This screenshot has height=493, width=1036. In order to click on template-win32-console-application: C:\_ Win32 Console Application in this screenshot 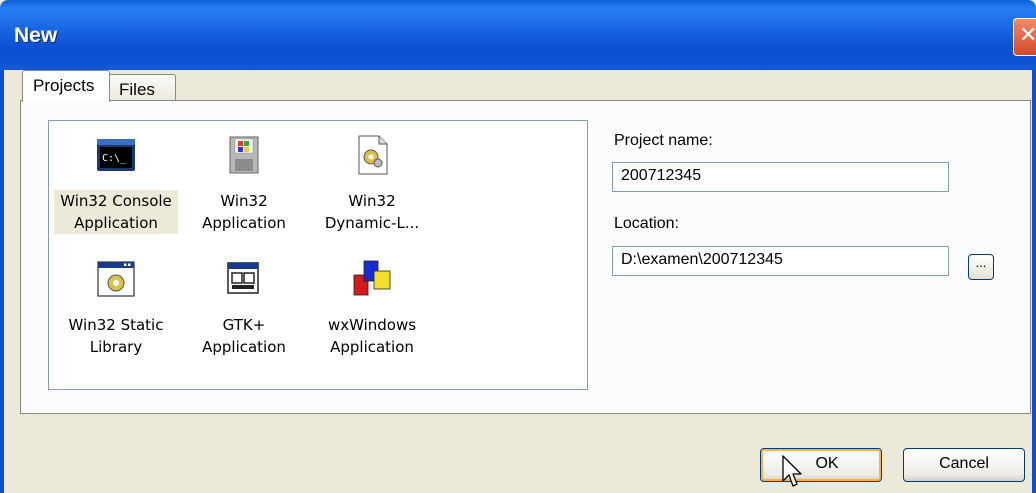, I will do `click(116, 195)`.